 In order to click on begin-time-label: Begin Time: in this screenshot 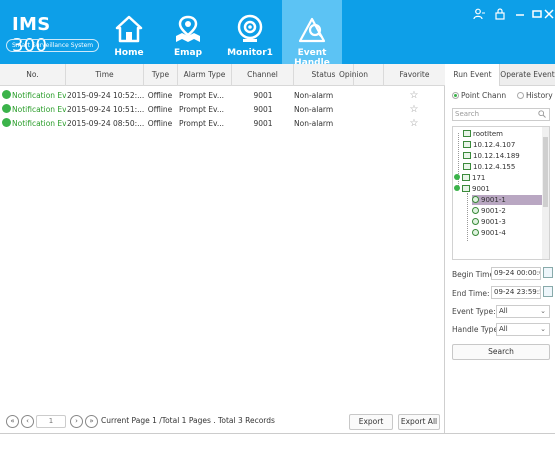, I will do `click(474, 274)`.